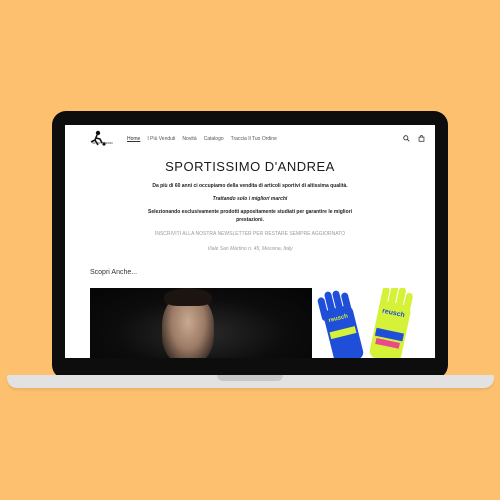  I want to click on selection-line-end: prestazioni., so click(250, 220).